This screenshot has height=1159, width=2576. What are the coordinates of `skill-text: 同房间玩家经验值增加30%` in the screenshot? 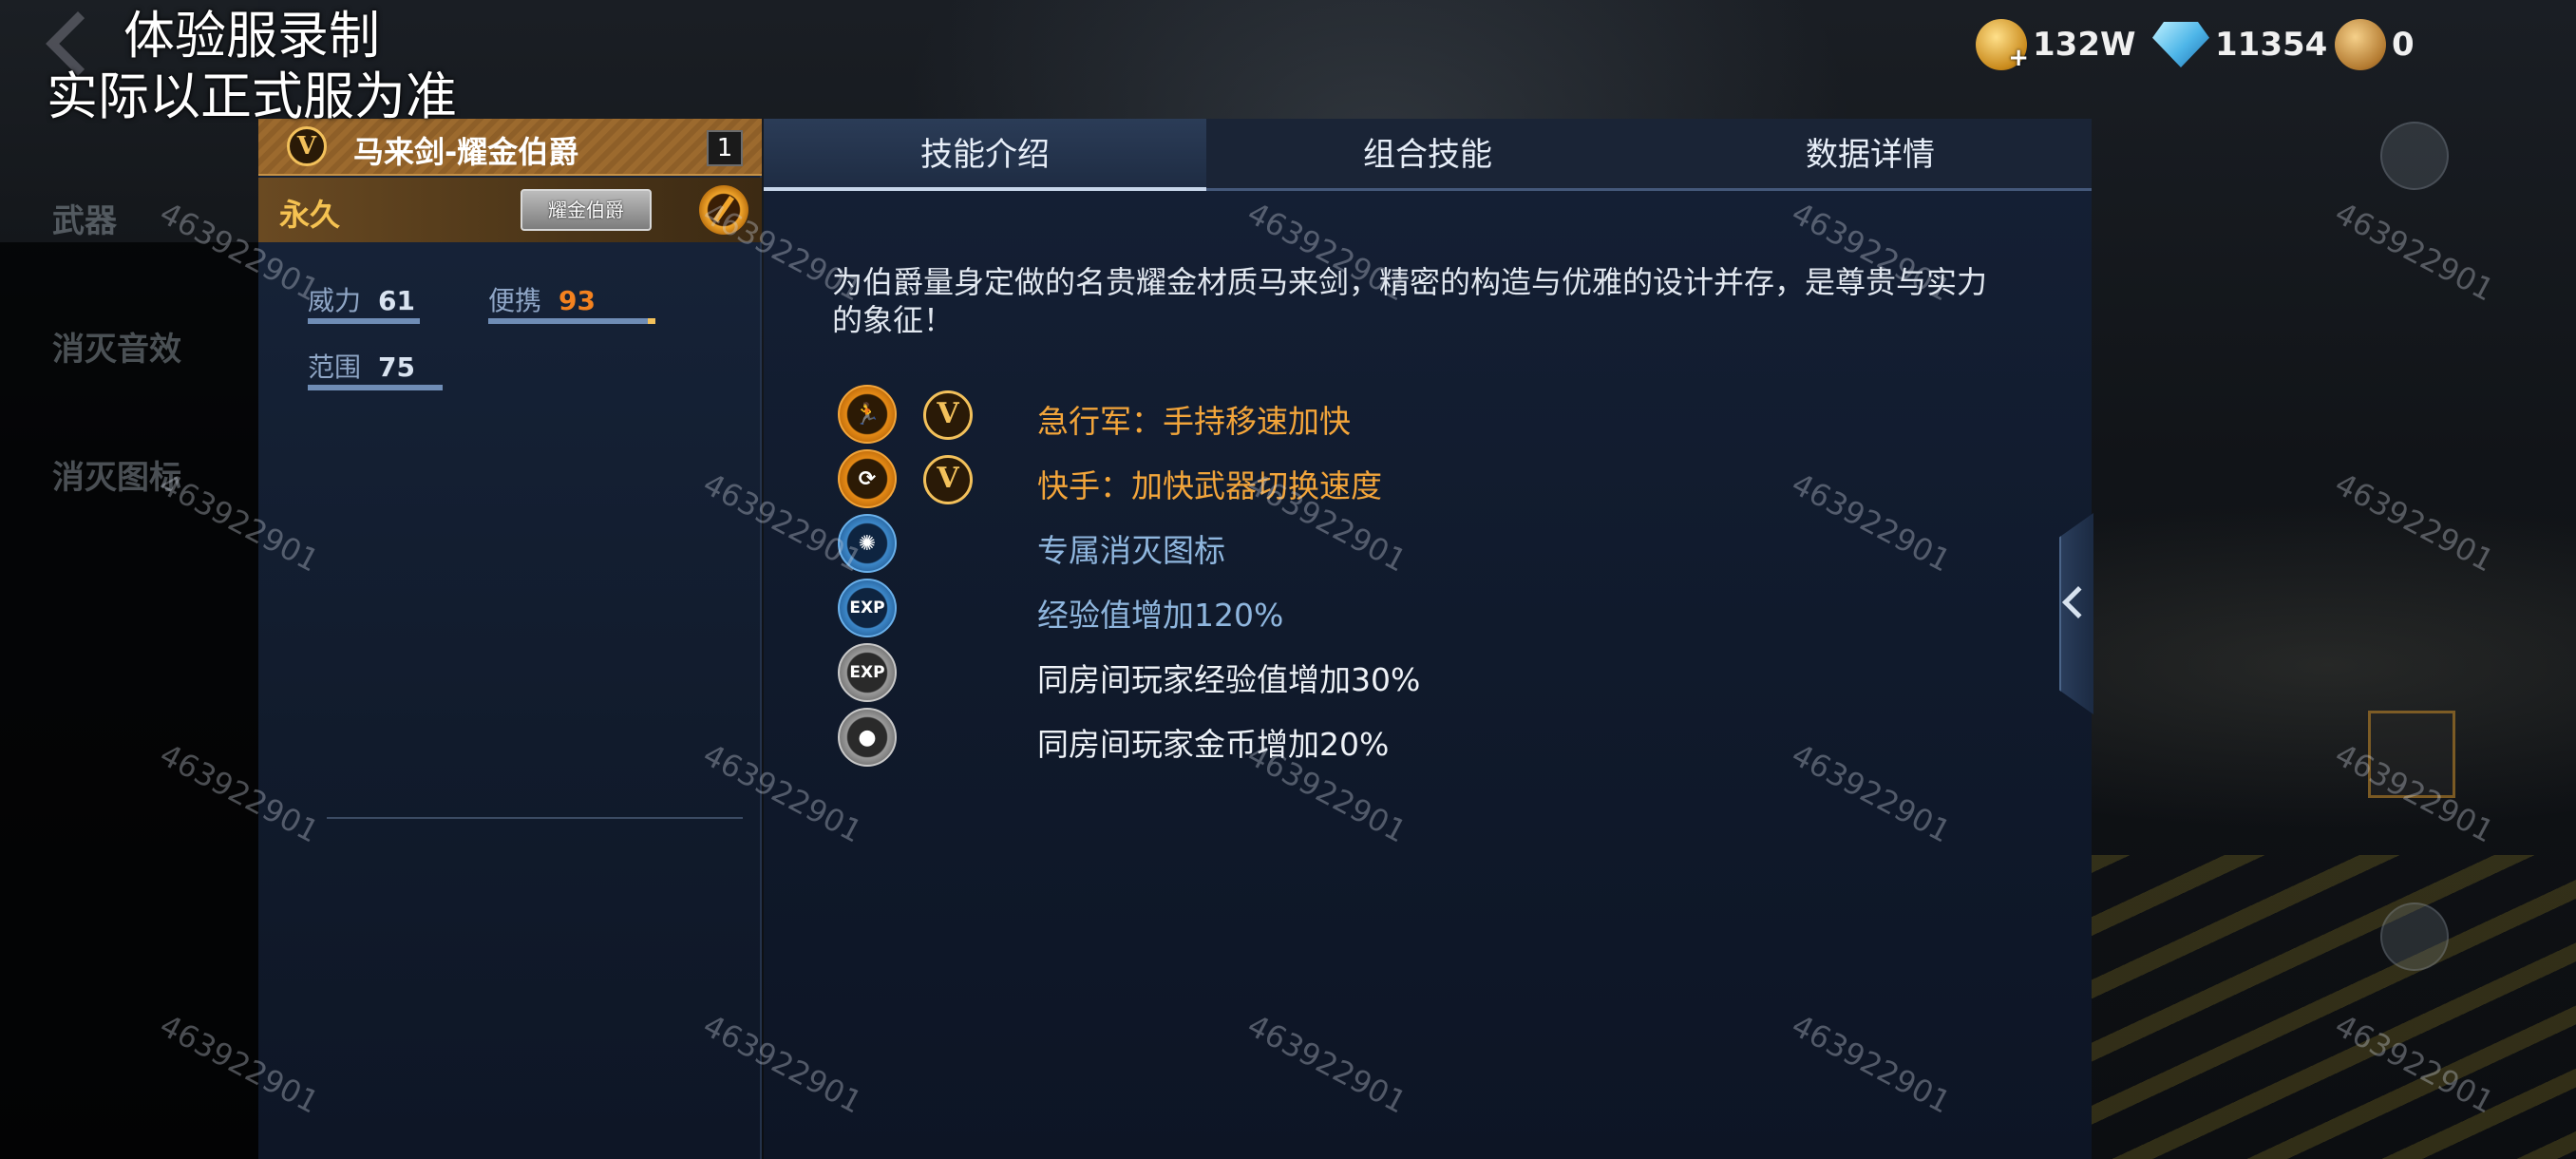 It's located at (1229, 679).